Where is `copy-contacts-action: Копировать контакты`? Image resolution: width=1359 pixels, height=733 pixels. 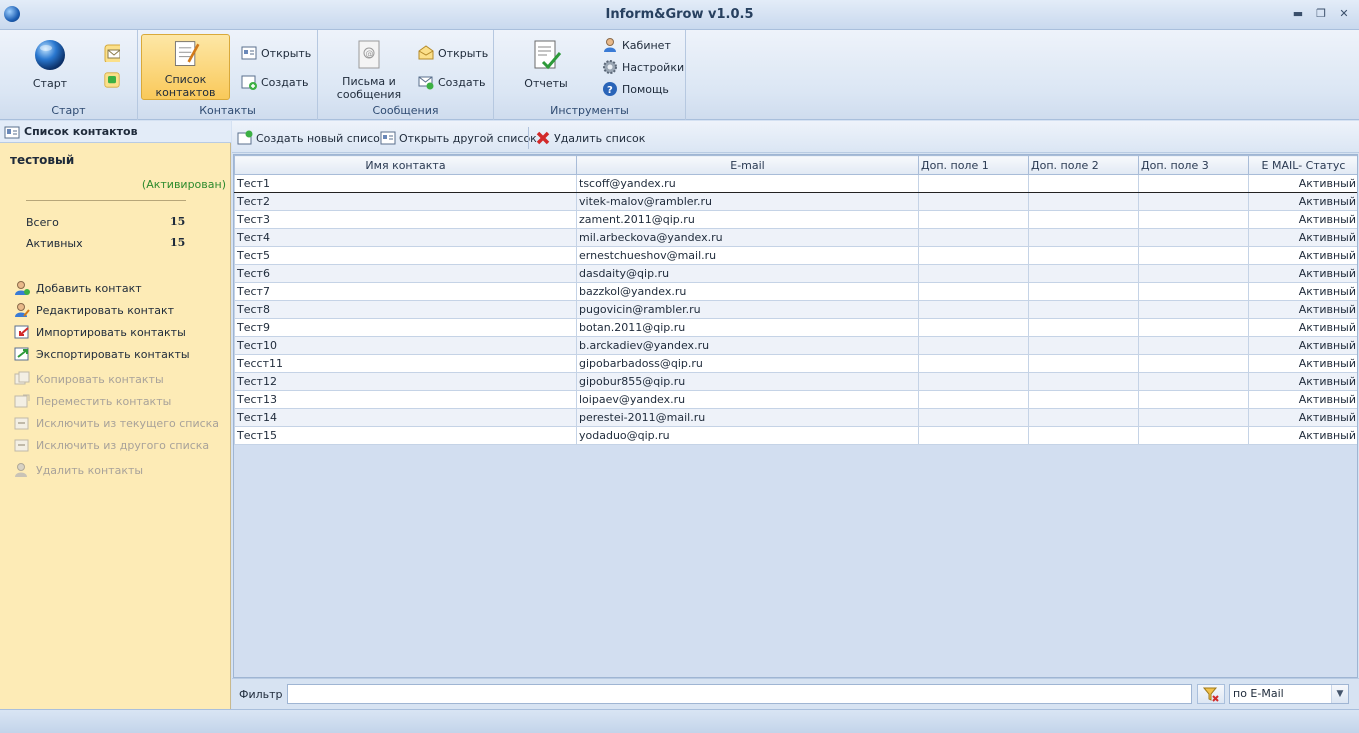
copy-contacts-action: Копировать контакты is located at coordinates (89, 379).